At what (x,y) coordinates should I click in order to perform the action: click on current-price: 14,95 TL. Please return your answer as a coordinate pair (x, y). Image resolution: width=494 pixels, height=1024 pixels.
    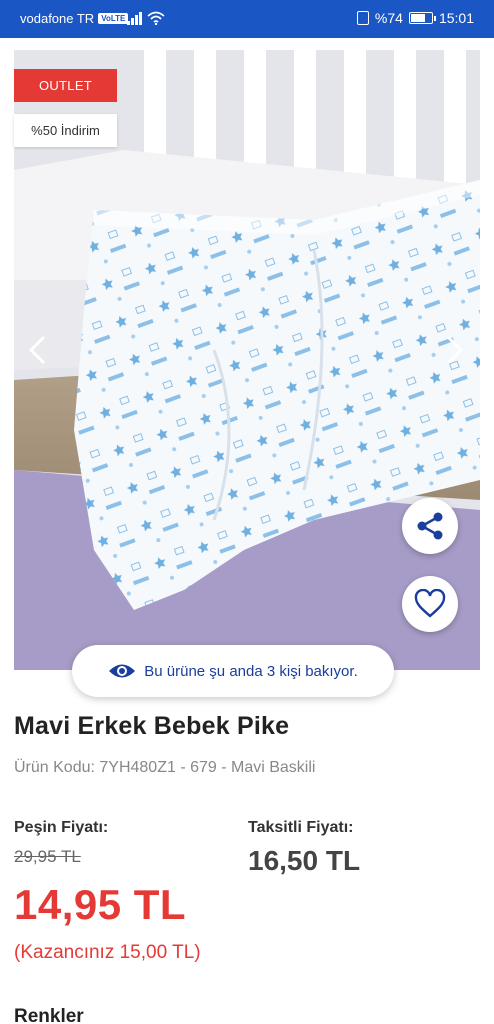
    Looking at the image, I should click on (100, 904).